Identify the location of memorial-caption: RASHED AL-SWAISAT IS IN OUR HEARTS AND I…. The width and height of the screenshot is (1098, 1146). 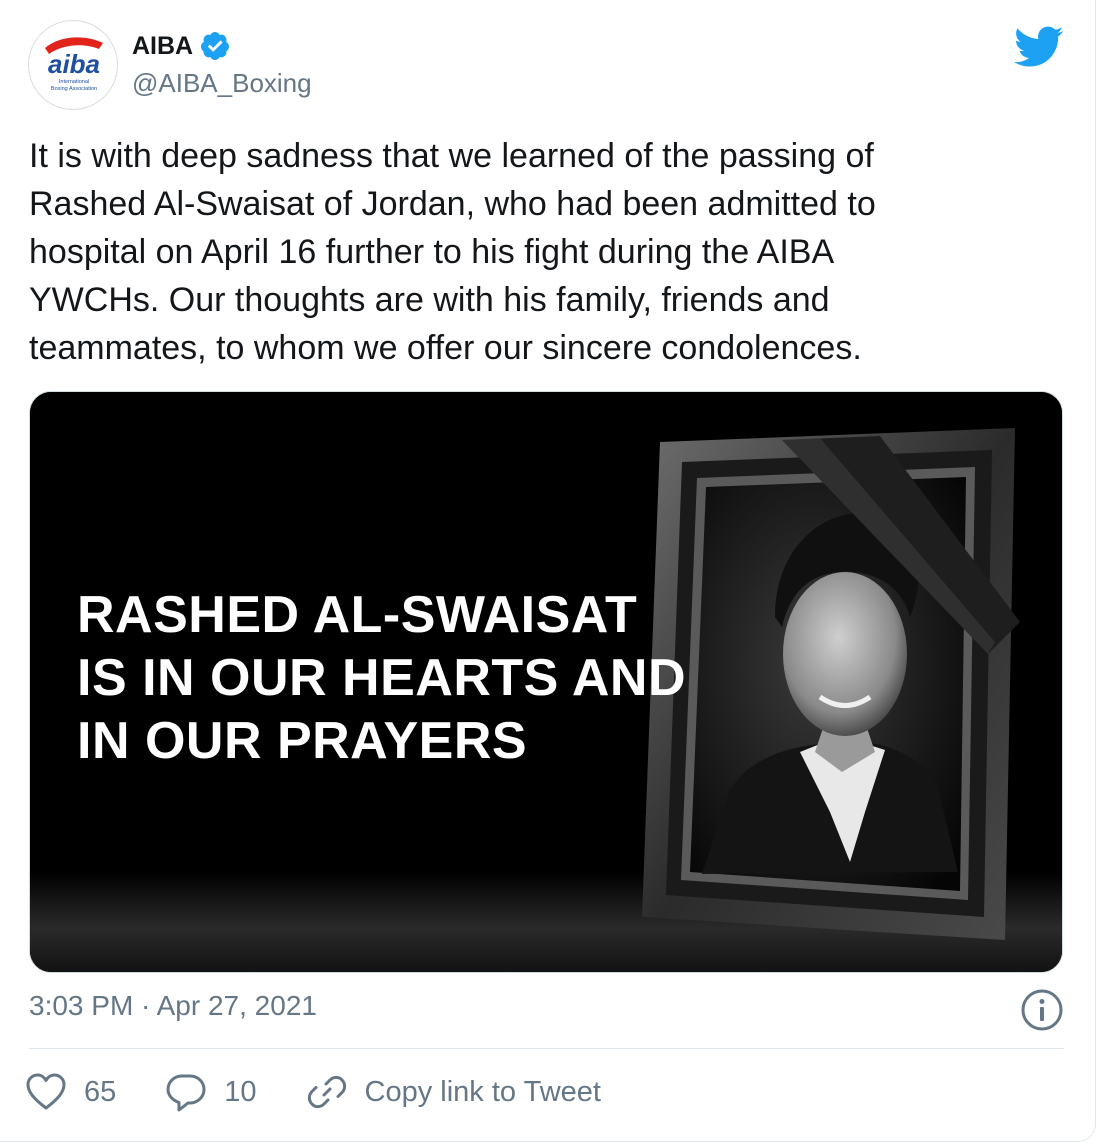
(397, 678).